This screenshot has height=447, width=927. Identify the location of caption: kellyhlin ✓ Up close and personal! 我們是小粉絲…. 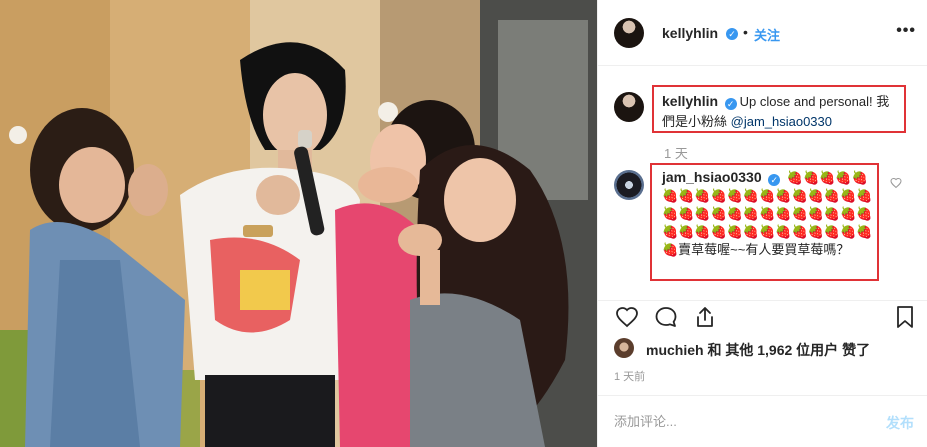
(782, 111).